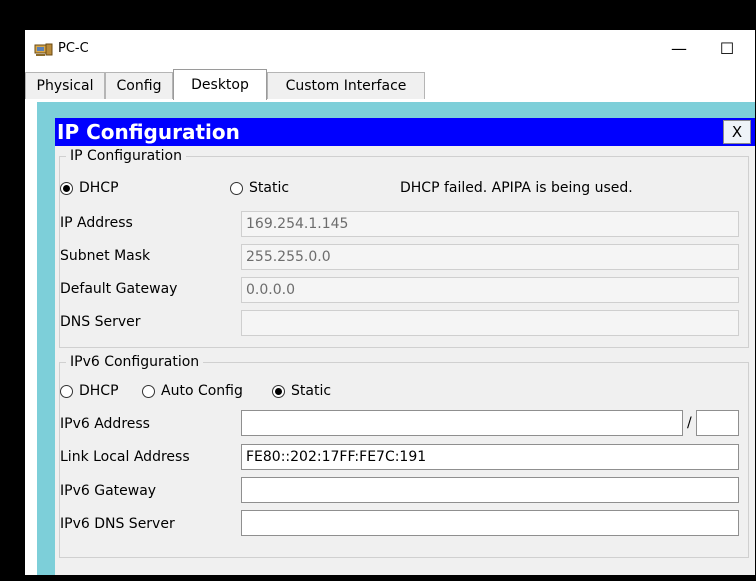 The image size is (756, 581). Describe the element at coordinates (139, 85) in the screenshot. I see `tab-config: Config` at that location.